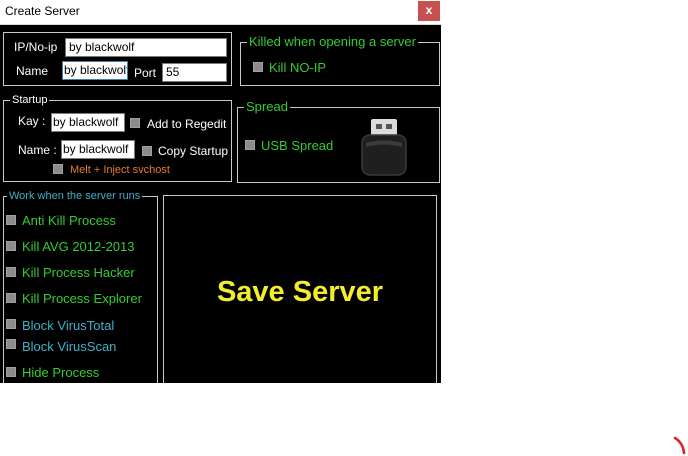 The width and height of the screenshot is (688, 456). What do you see at coordinates (332, 42) in the screenshot?
I see `killed-group-legend: Killed when opening a server` at bounding box center [332, 42].